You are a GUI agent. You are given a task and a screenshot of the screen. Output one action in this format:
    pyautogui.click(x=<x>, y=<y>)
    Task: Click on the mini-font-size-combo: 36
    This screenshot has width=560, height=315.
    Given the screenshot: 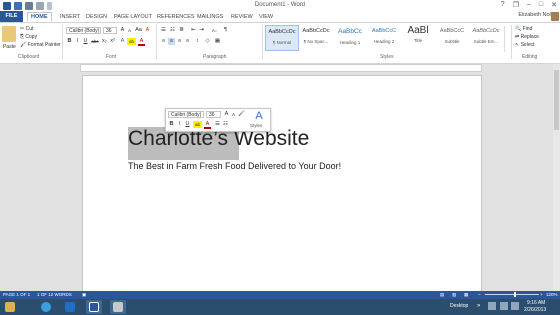 What is the action you would take?
    pyautogui.click(x=213, y=114)
    